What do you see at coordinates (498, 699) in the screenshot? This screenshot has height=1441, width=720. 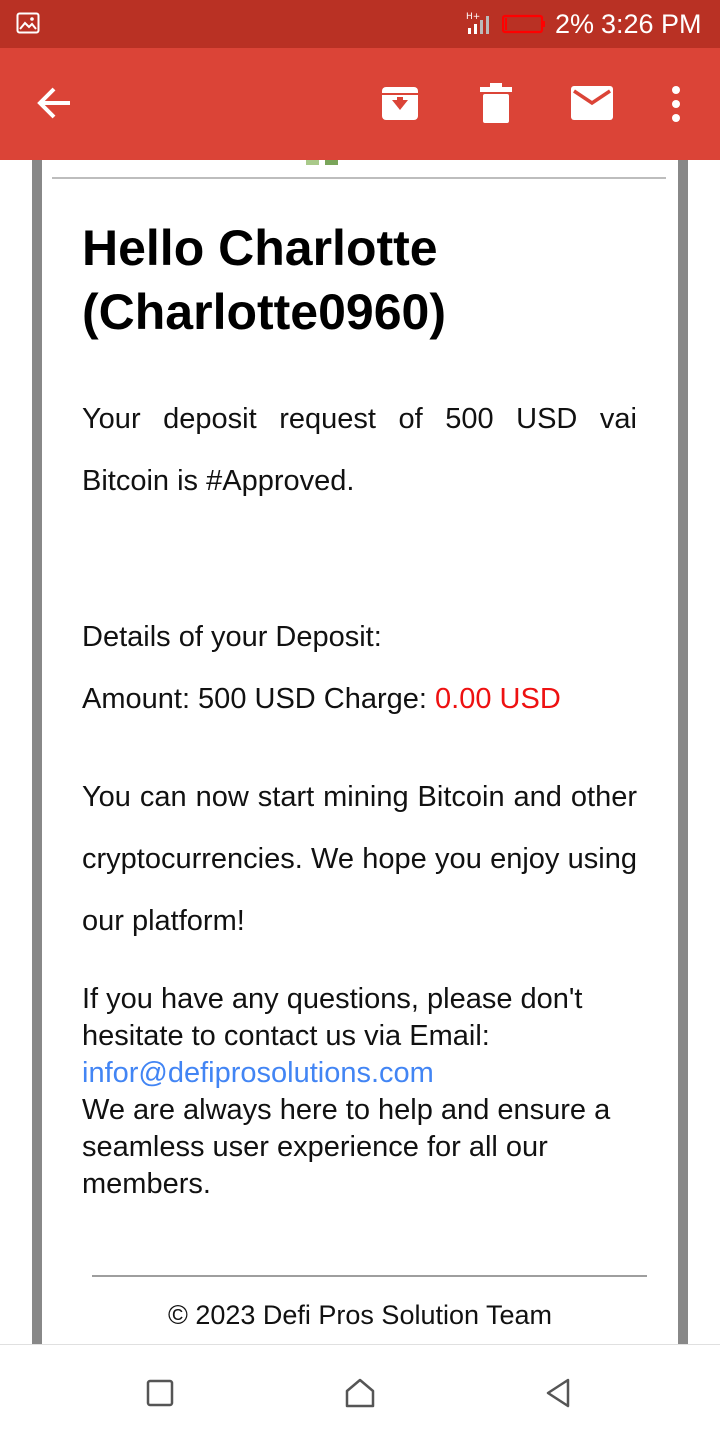 I see `charge-value: 0.00 USD` at bounding box center [498, 699].